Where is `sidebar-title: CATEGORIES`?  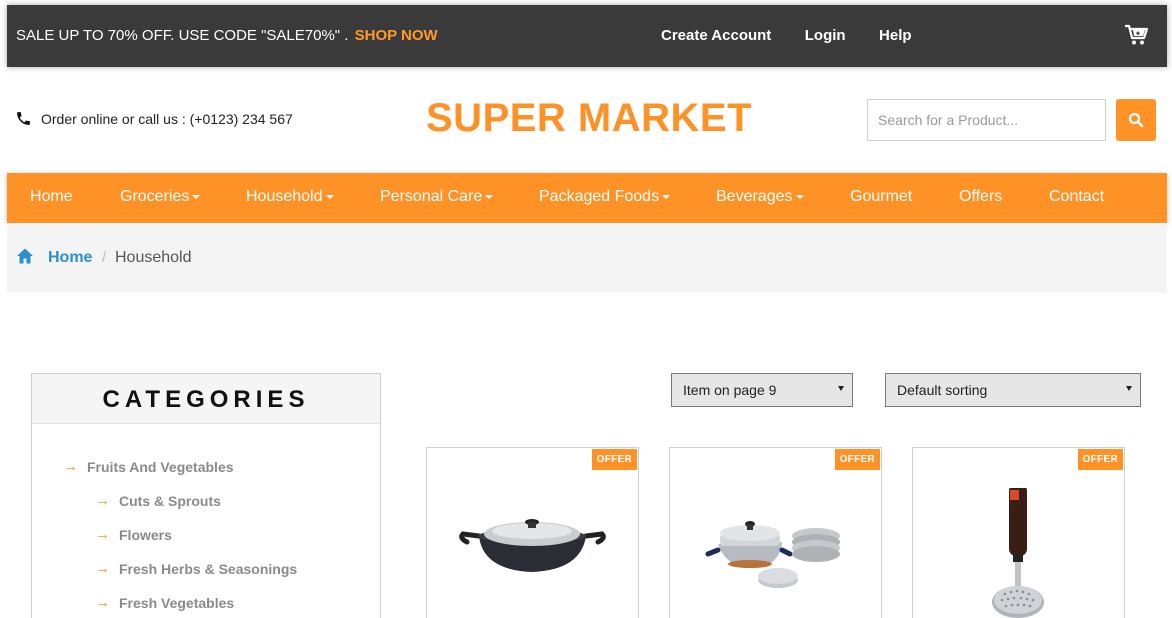
sidebar-title: CATEGORIES is located at coordinates (206, 399).